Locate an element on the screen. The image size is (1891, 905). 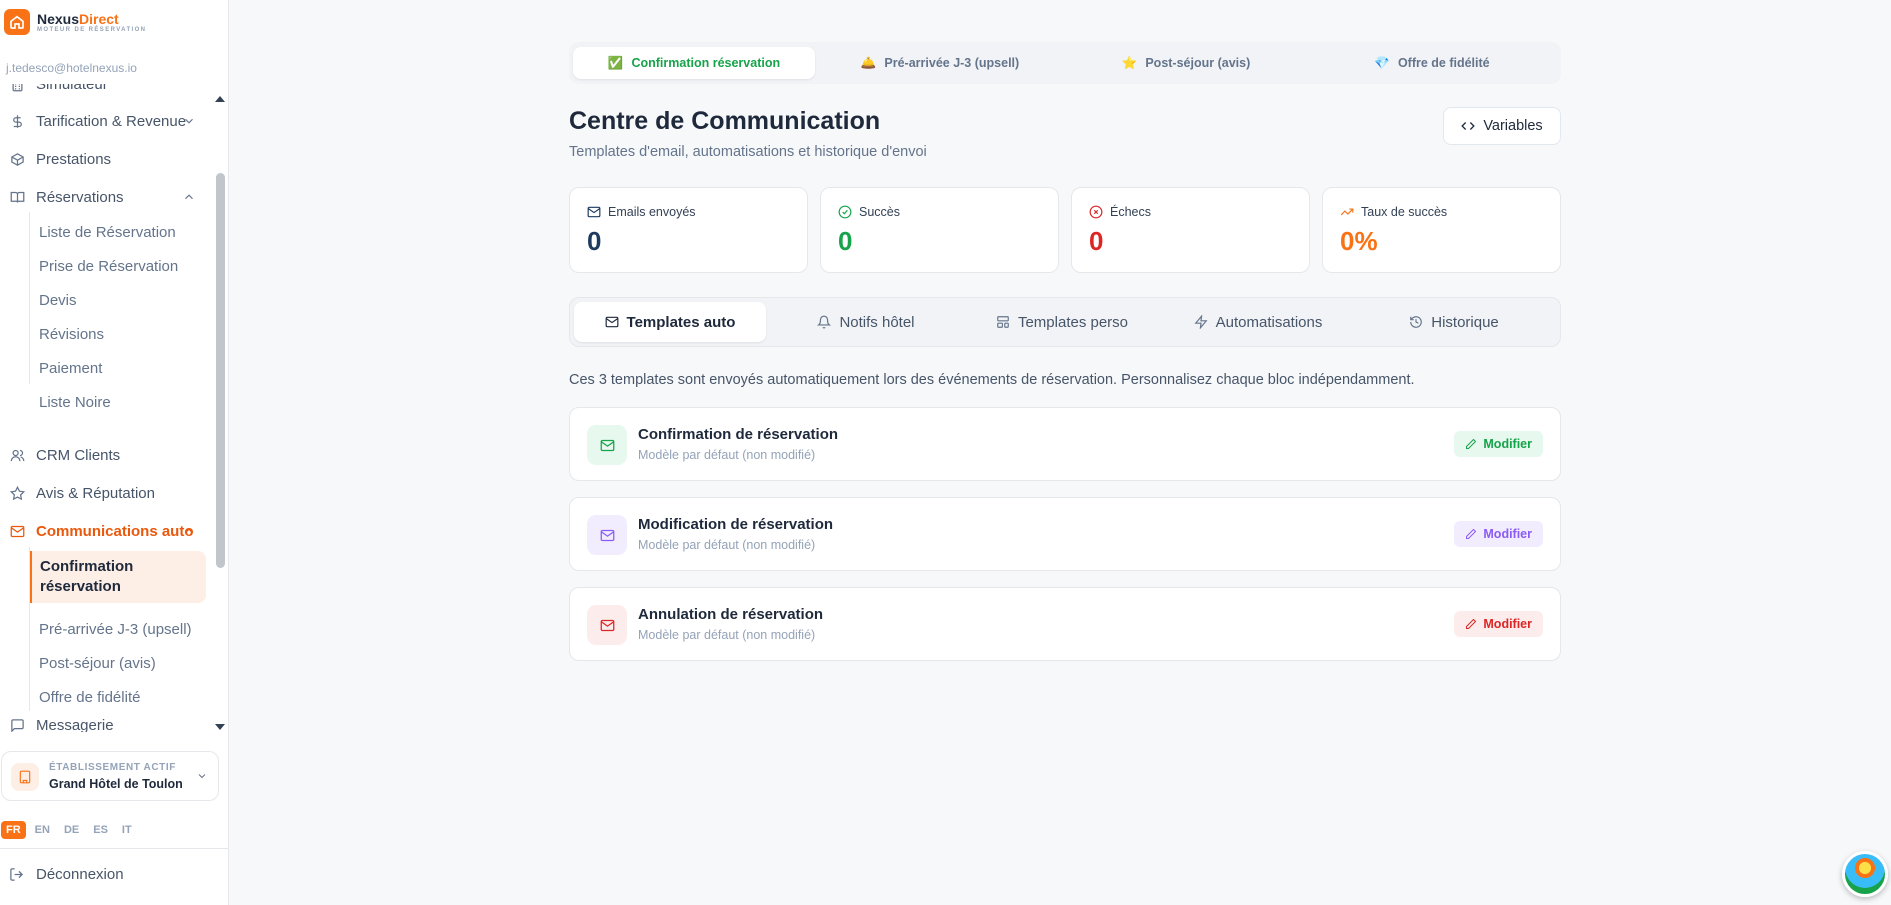
stat-value: 0% is located at coordinates (1359, 241).